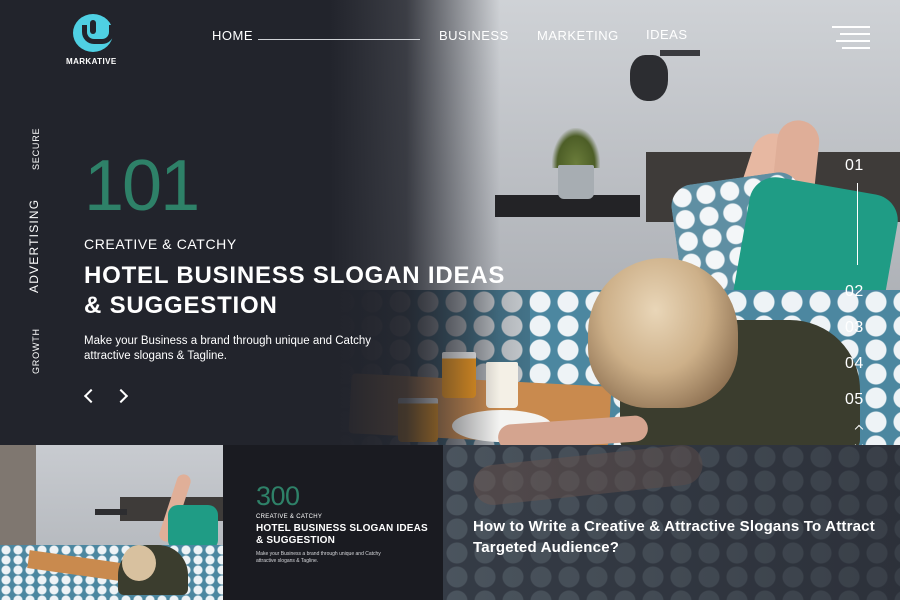 The height and width of the screenshot is (600, 900). What do you see at coordinates (18, 500) in the screenshot?
I see `thumbnail-window` at bounding box center [18, 500].